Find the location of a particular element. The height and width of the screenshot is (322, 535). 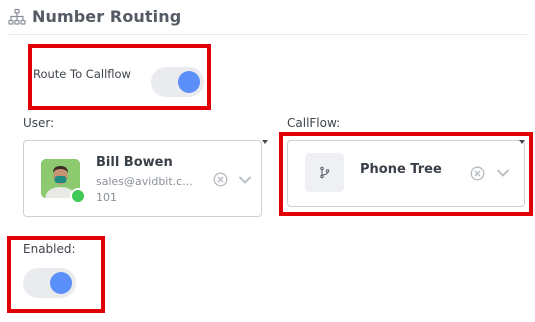

user-name: Bill Bowen is located at coordinates (134, 162).